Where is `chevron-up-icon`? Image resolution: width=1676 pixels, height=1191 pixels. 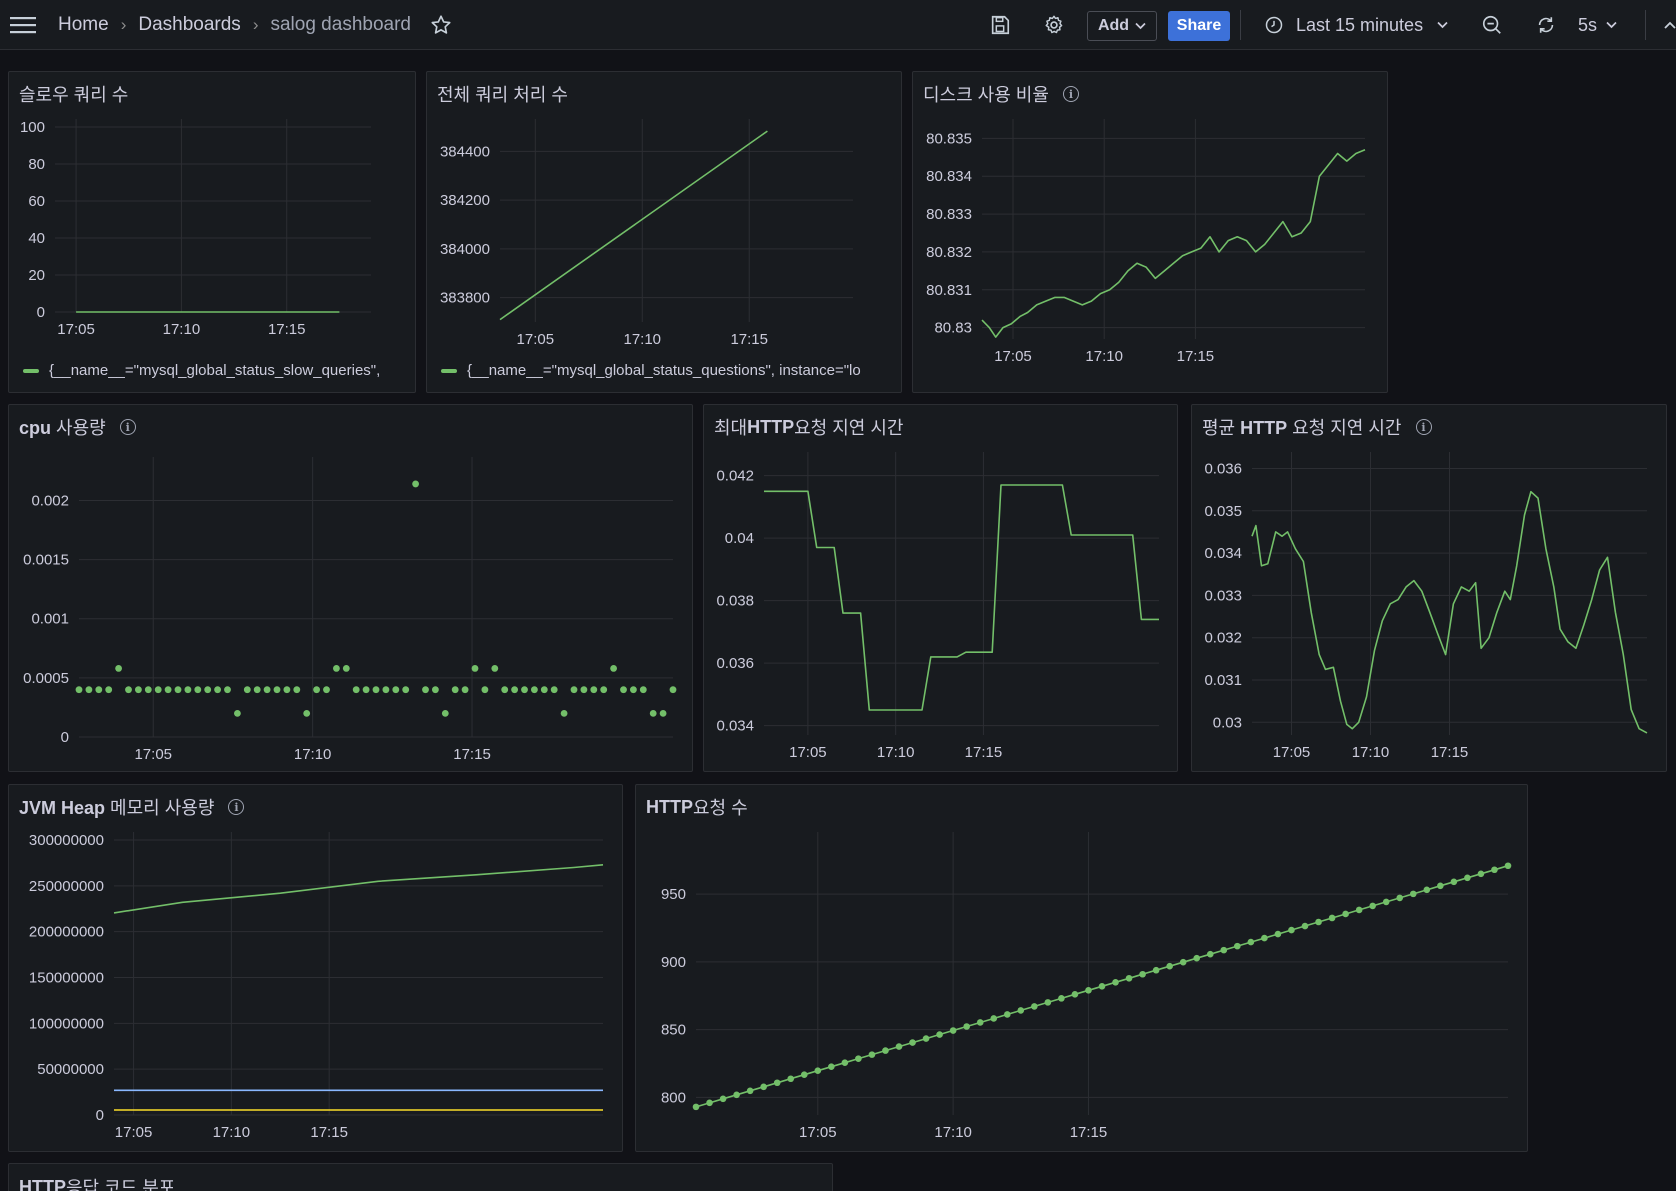 chevron-up-icon is located at coordinates (1670, 25).